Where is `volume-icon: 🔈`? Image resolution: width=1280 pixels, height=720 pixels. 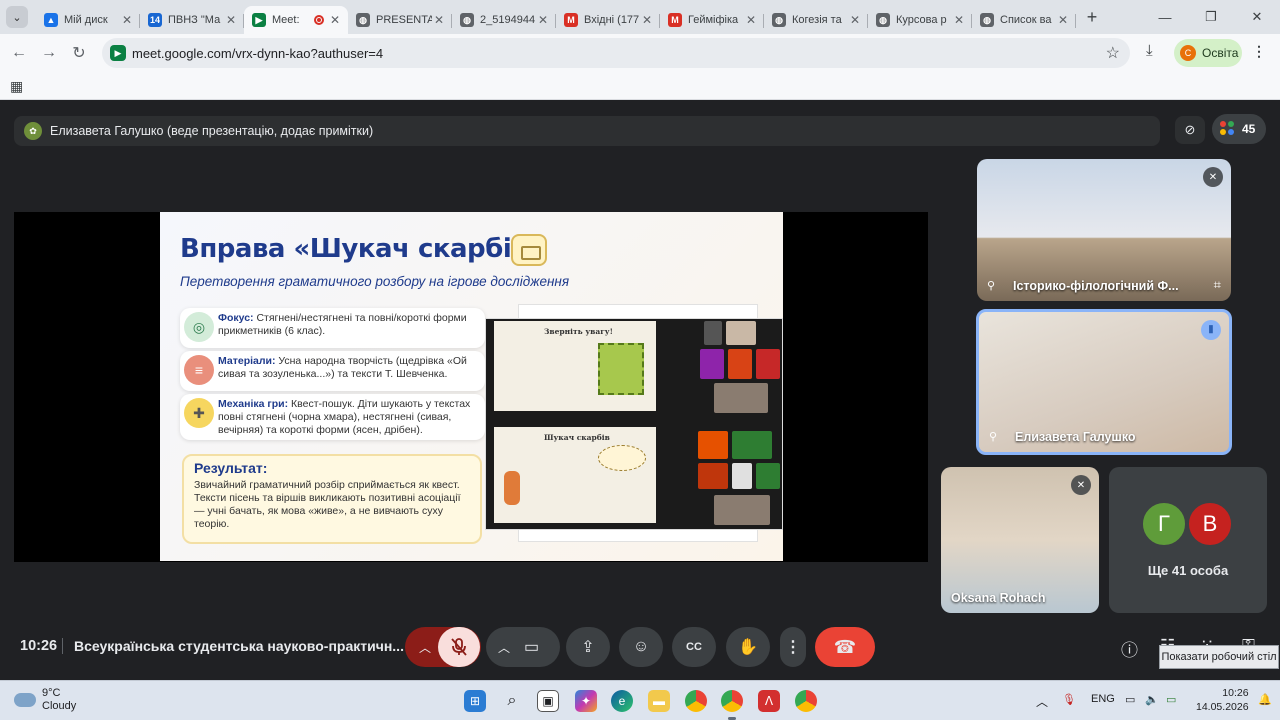
volume-icon: 🔈 is located at coordinates (1152, 699).